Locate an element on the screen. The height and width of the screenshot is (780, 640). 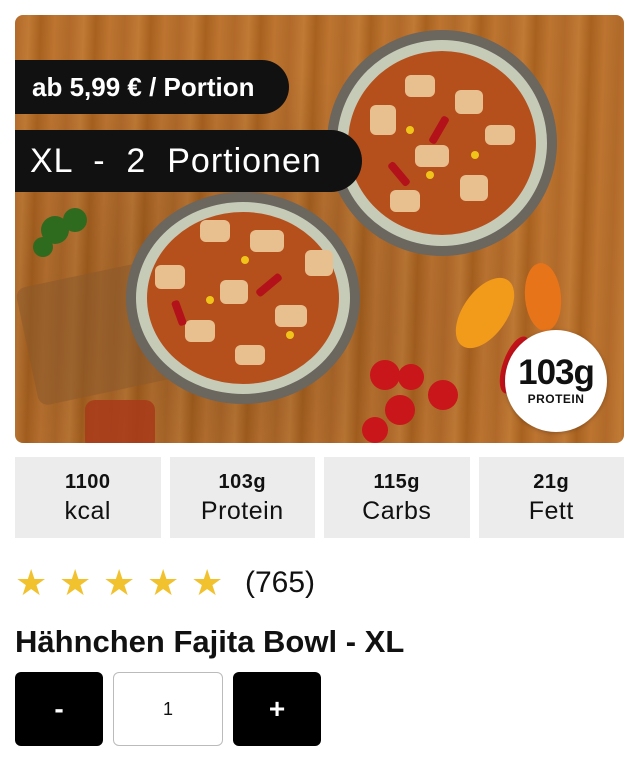
nutrition-value: 115g is located at coordinates (396, 481).